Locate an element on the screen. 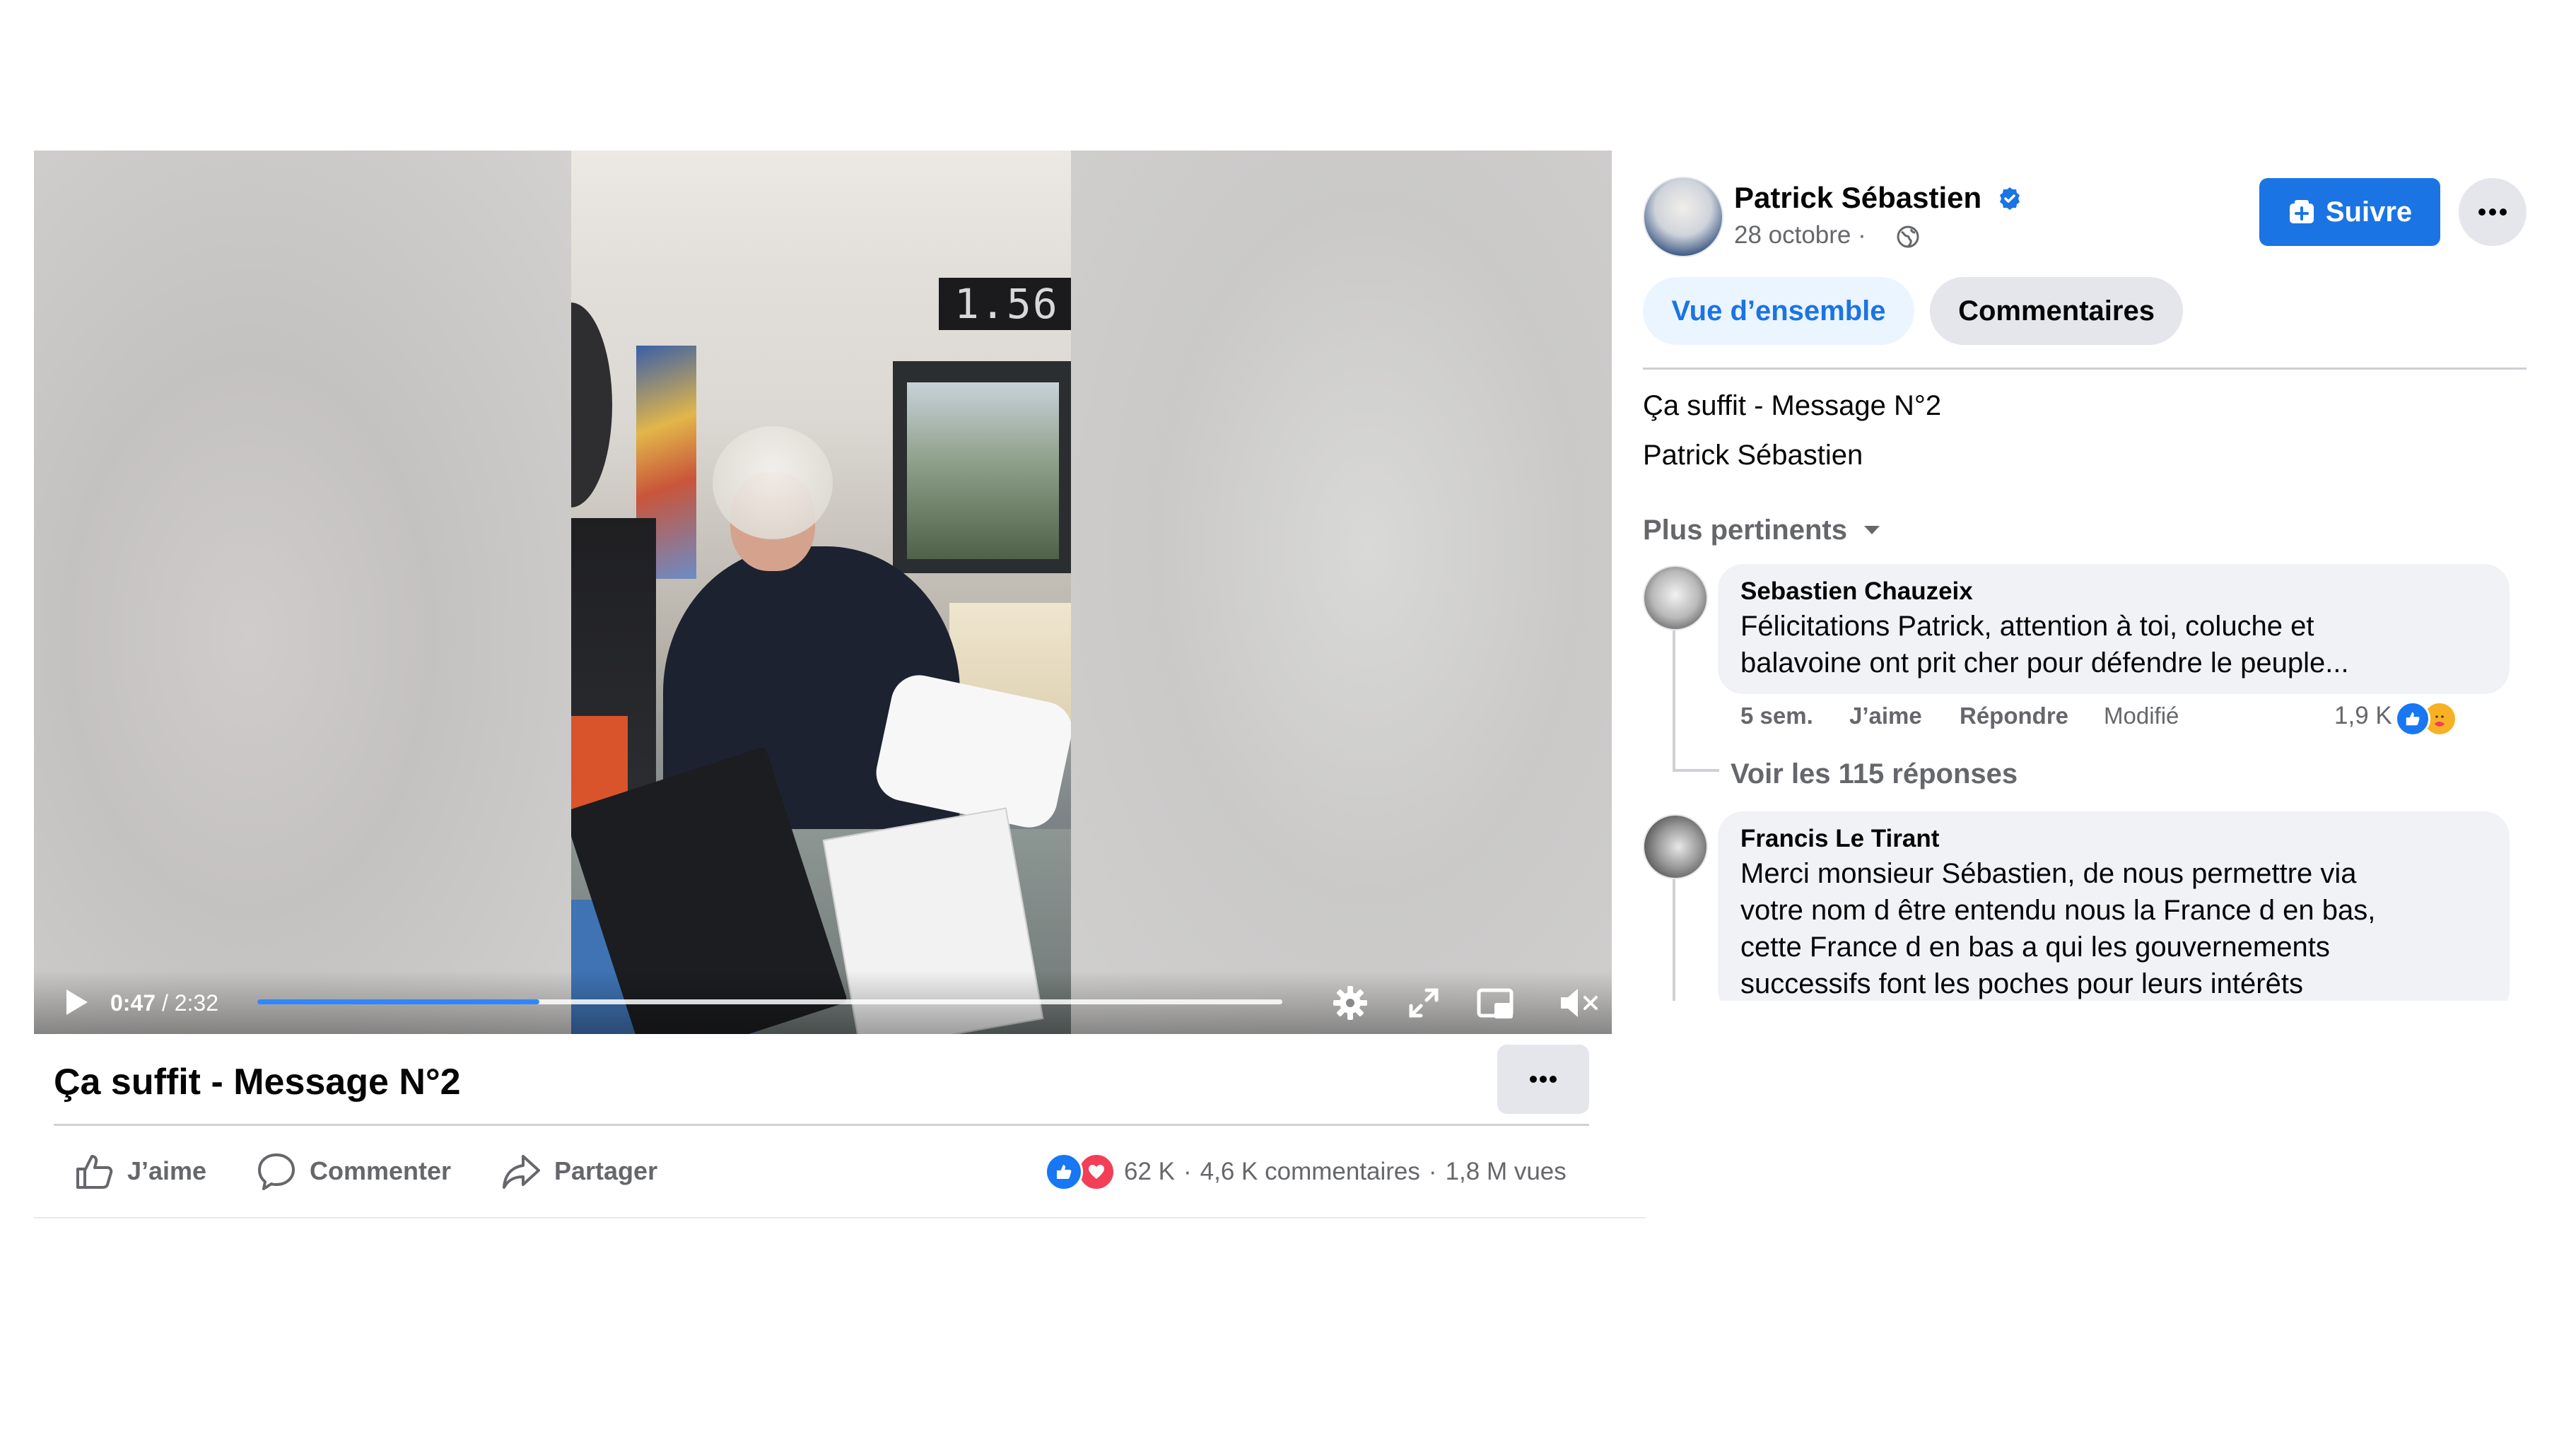 The image size is (2576, 1439). video-more-button is located at coordinates (1543, 1079).